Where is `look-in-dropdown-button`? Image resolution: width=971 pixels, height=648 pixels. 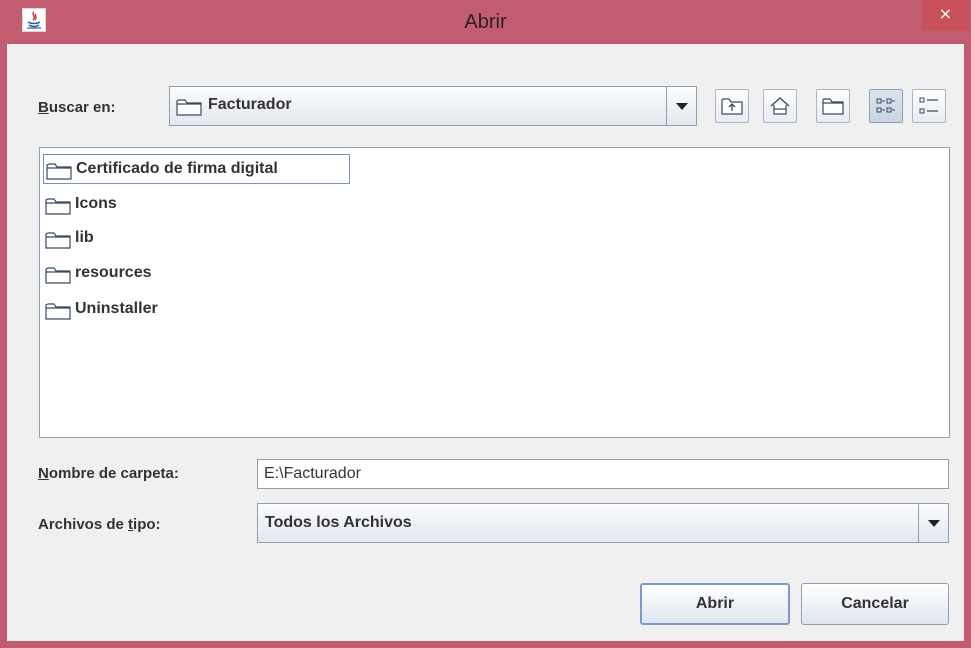
look-in-dropdown-button is located at coordinates (681, 106).